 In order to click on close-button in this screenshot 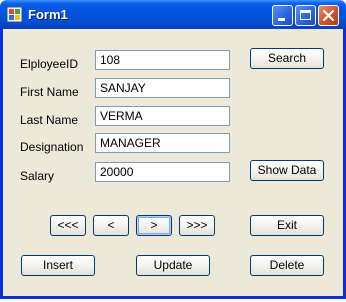, I will do `click(328, 15)`.